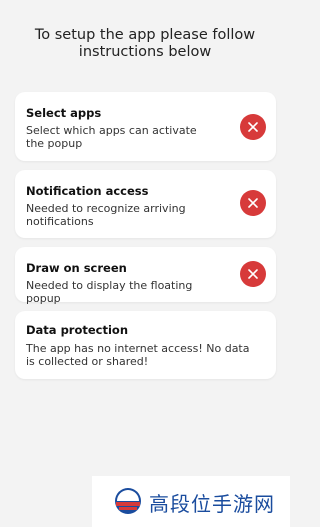 The height and width of the screenshot is (527, 320). I want to click on draw-on-screen-status-button, so click(253, 274).